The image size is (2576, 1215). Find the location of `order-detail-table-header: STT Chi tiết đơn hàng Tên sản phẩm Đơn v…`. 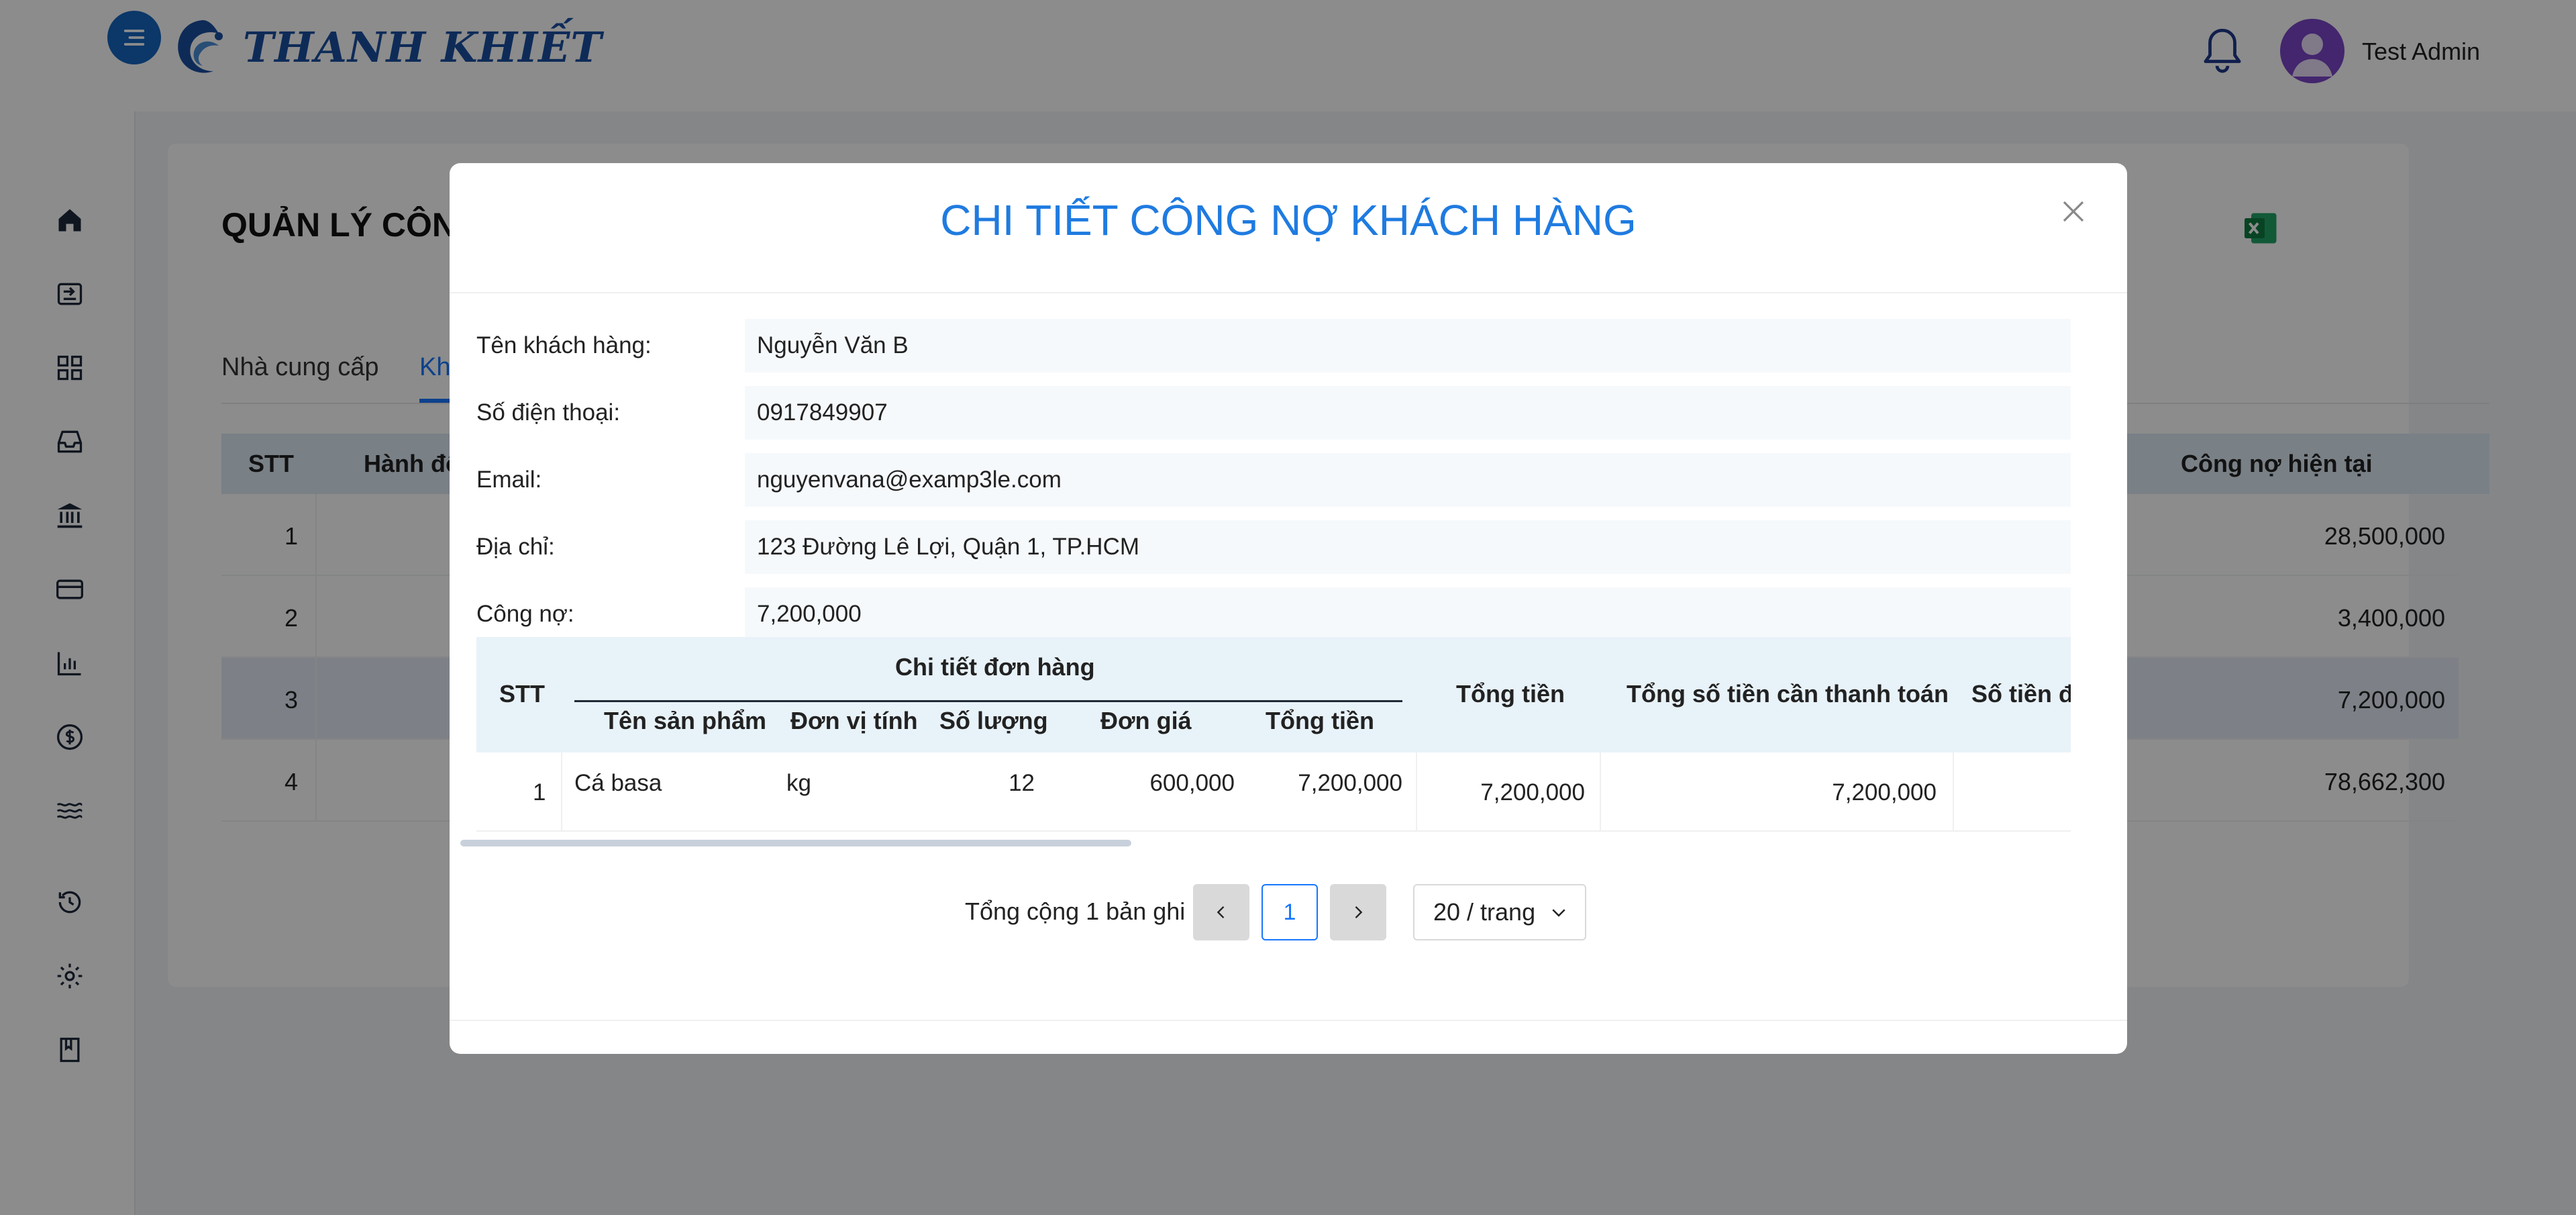

order-detail-table-header: STT Chi tiết đơn hàng Tên sản phẩm Đơn v… is located at coordinates (1273, 695).